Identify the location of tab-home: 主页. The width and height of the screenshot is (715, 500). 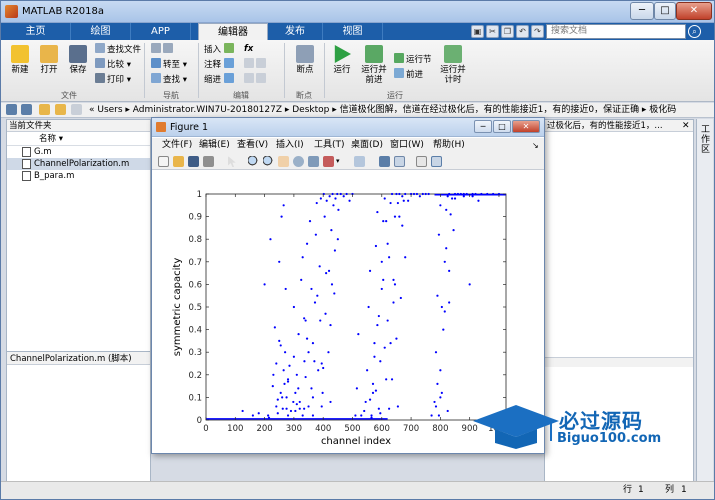
(36, 31).